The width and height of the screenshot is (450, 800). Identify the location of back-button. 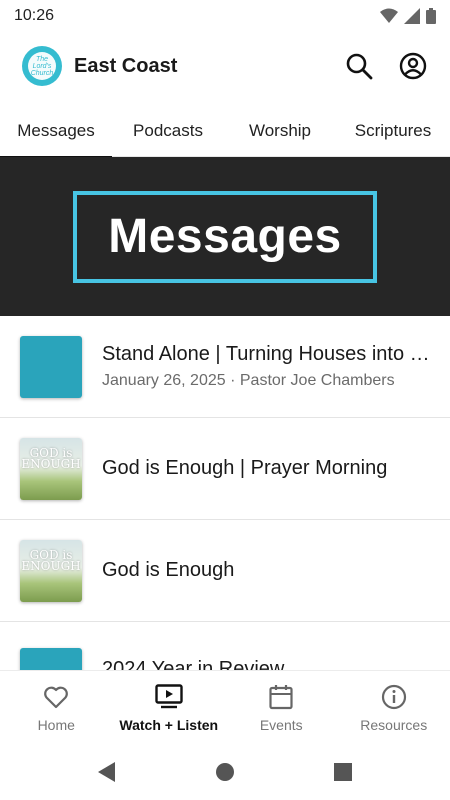
(107, 772).